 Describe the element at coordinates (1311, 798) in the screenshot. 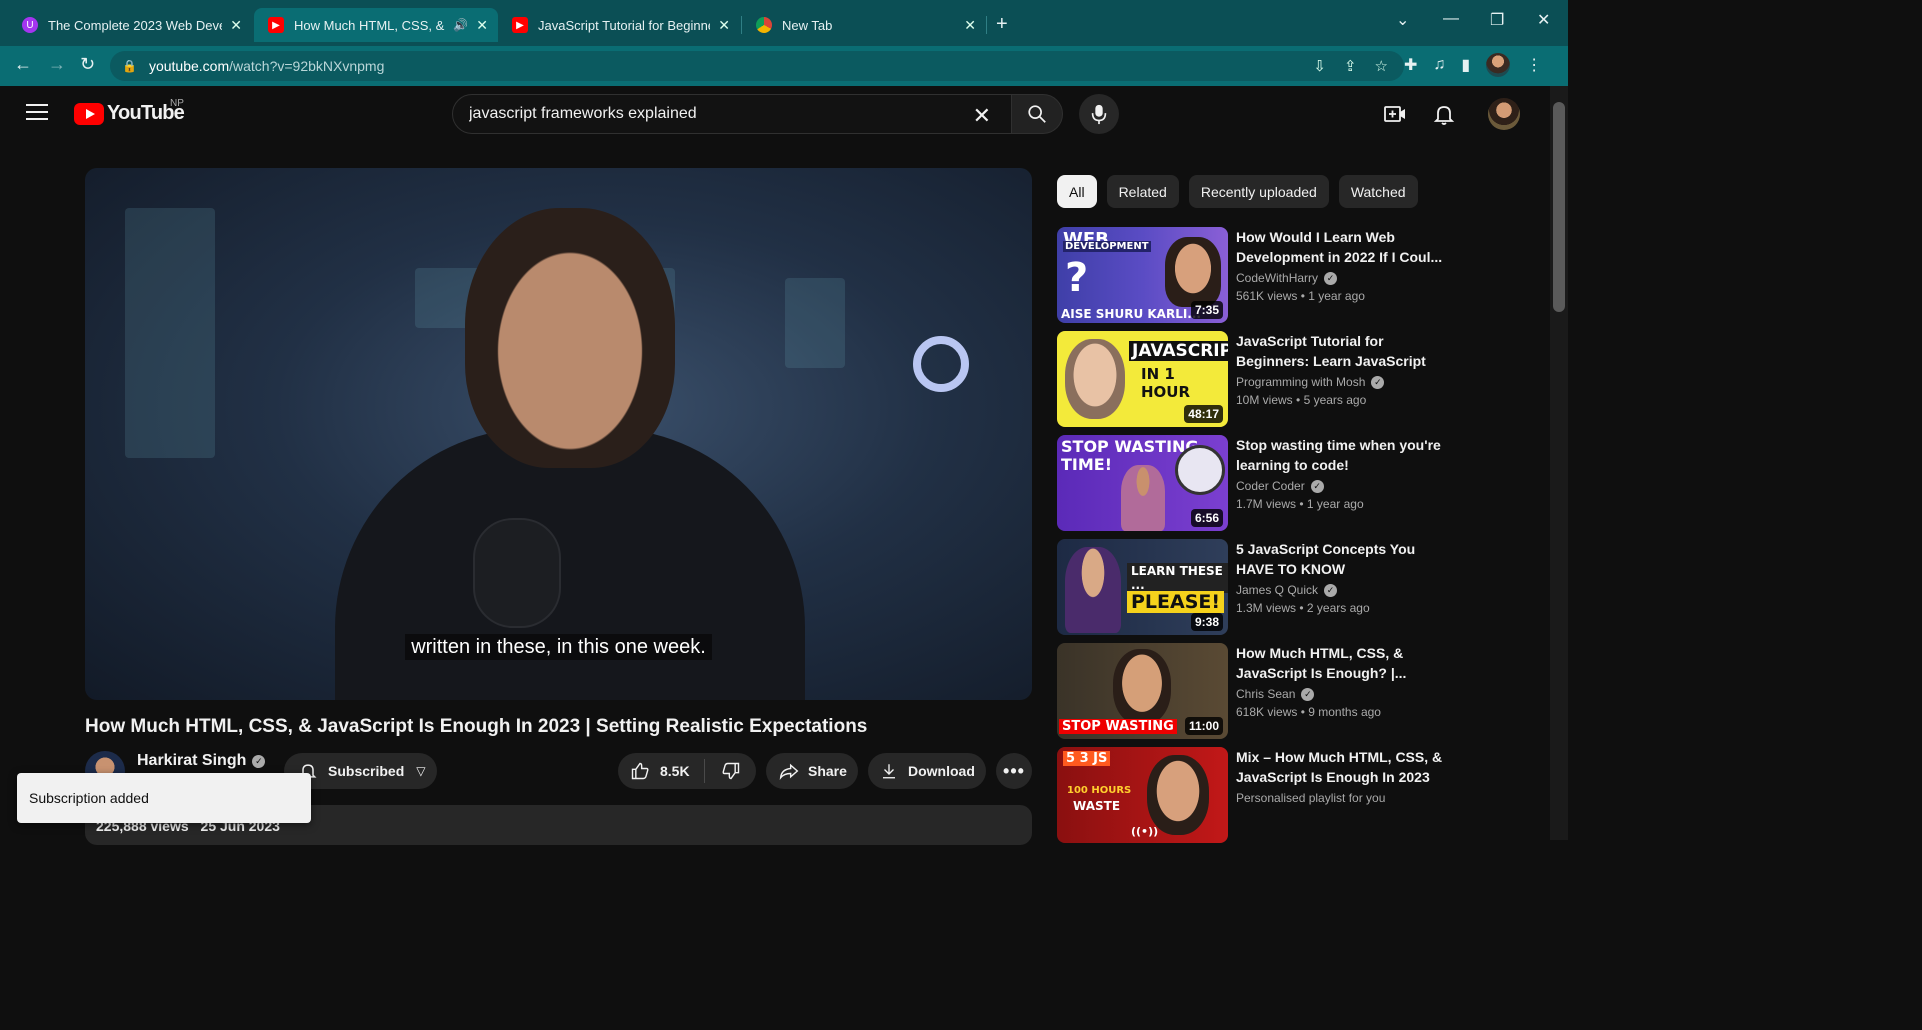

I see `recommendation-channel: Personalised playlist for you` at that location.